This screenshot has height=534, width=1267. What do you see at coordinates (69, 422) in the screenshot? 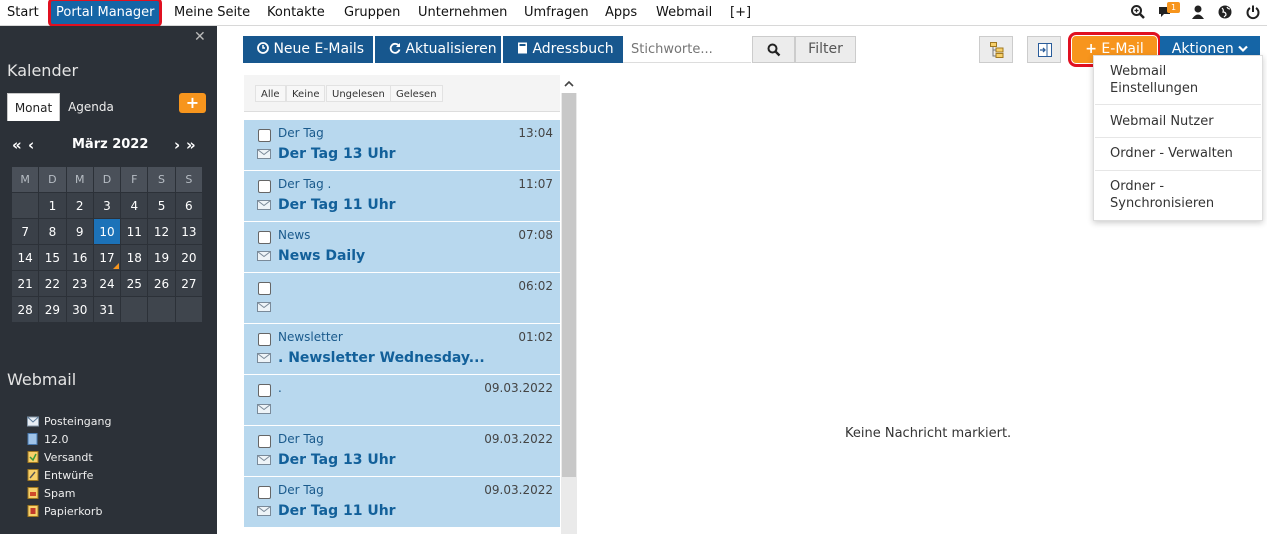
I see `folder-item: Posteingang` at bounding box center [69, 422].